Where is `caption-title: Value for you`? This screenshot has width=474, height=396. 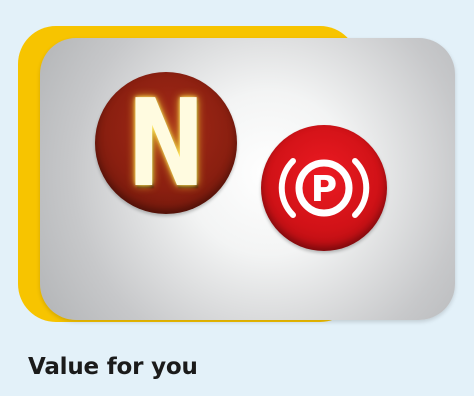
caption-title: Value for you is located at coordinates (113, 367).